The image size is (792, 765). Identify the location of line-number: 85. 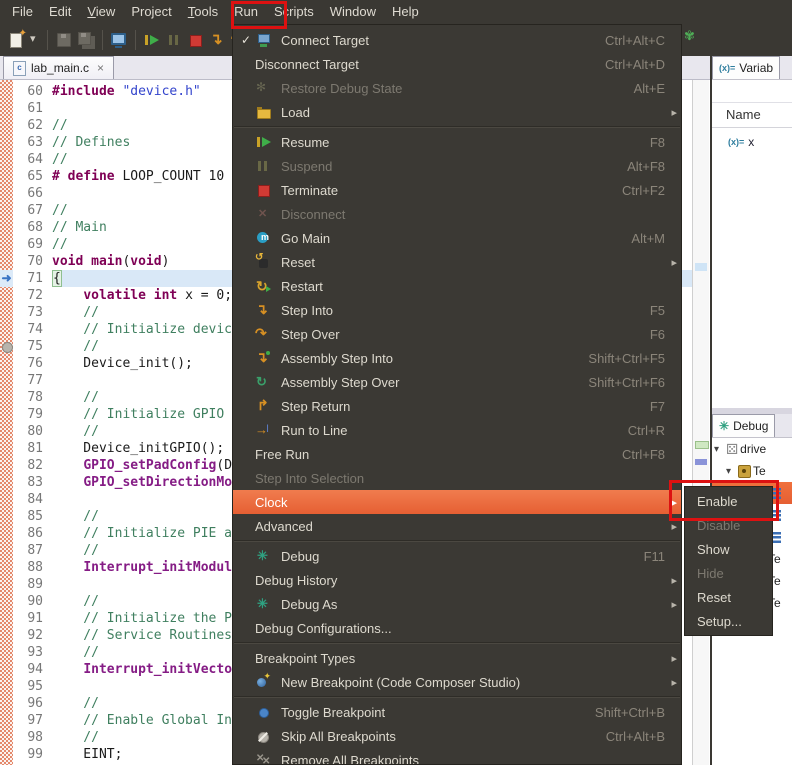
(35, 516).